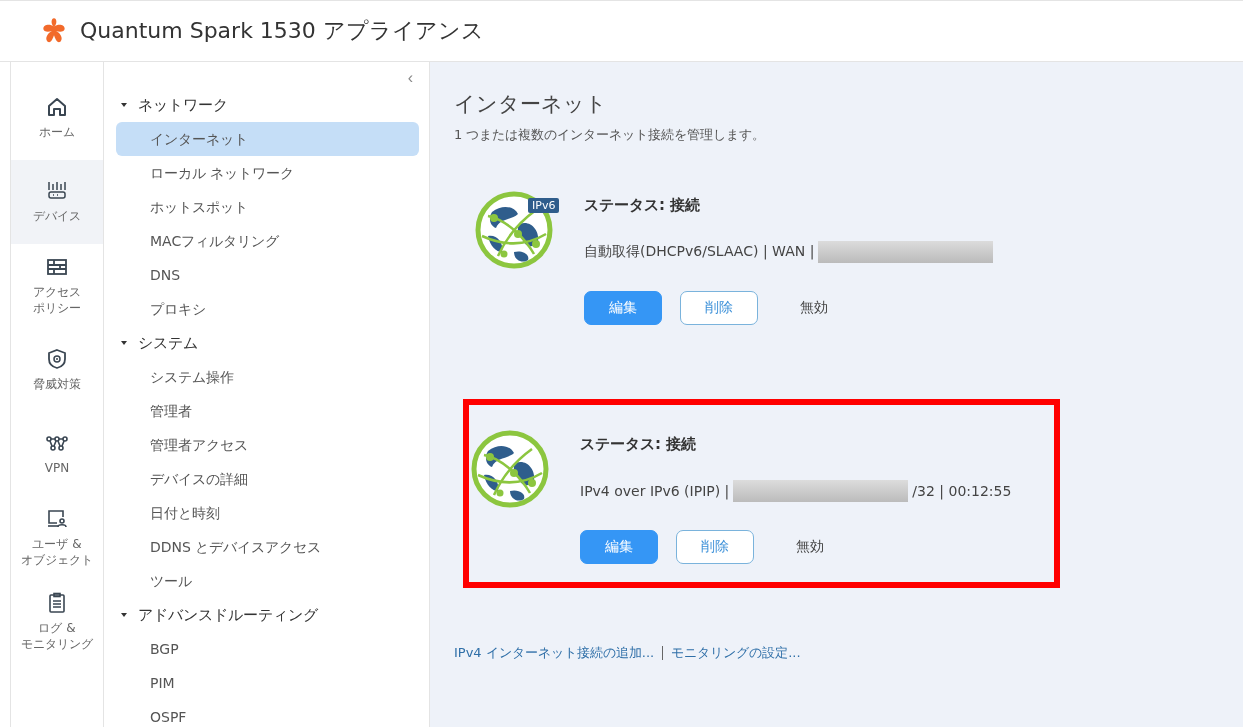 The height and width of the screenshot is (727, 1243). Describe the element at coordinates (267, 547) in the screenshot. I see `nav-item: DDNS とデバイスアクセス` at that location.